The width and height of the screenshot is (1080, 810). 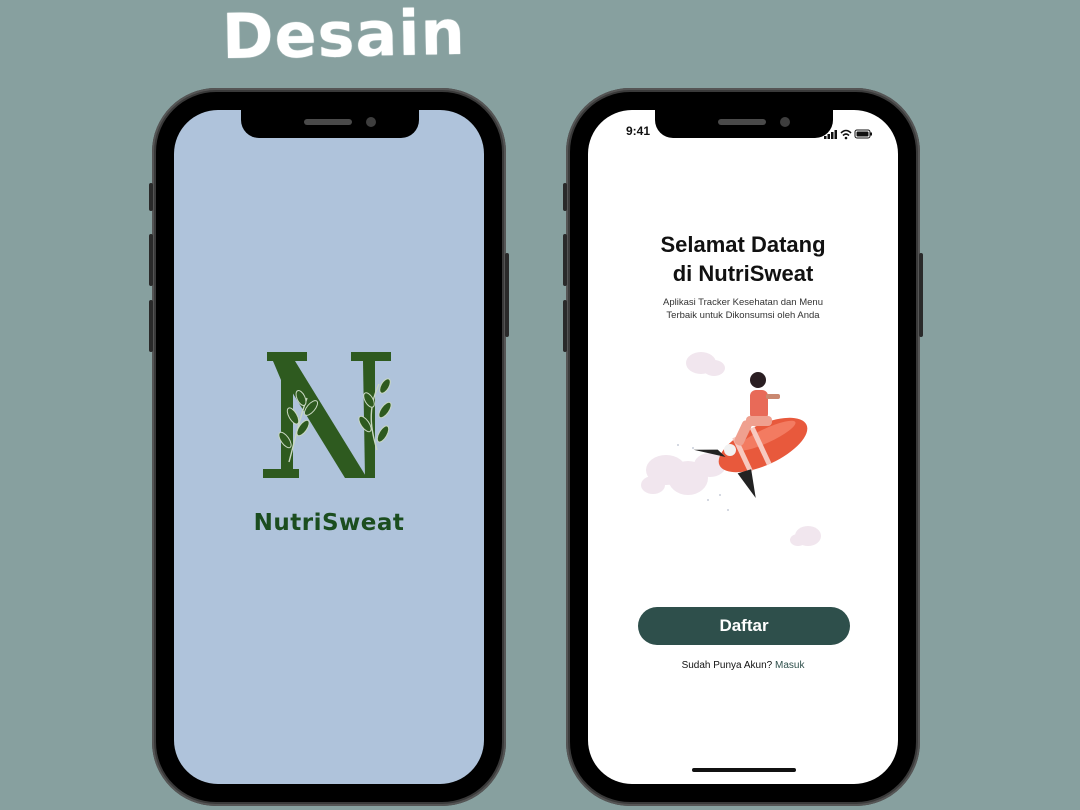 What do you see at coordinates (742, 302) in the screenshot?
I see `welcome-subtitle-line1: Aplikasi Tracker Kesehatan dan Menu` at bounding box center [742, 302].